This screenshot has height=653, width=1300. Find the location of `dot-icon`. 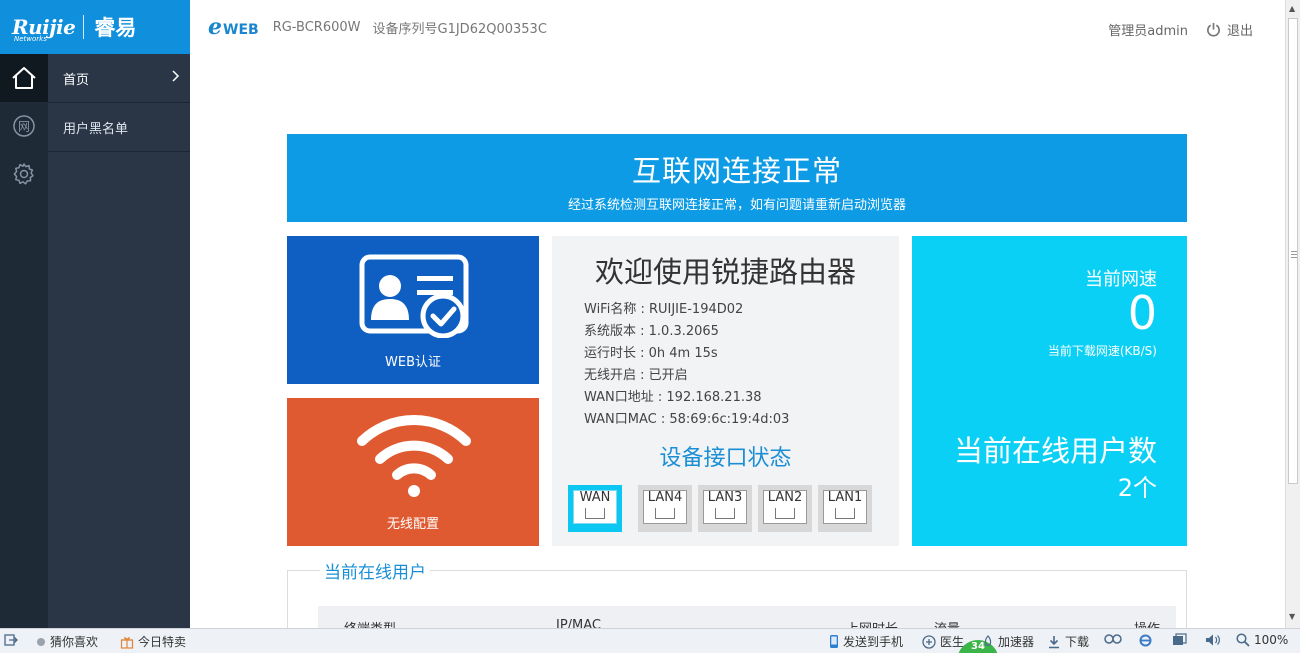

dot-icon is located at coordinates (41, 641).